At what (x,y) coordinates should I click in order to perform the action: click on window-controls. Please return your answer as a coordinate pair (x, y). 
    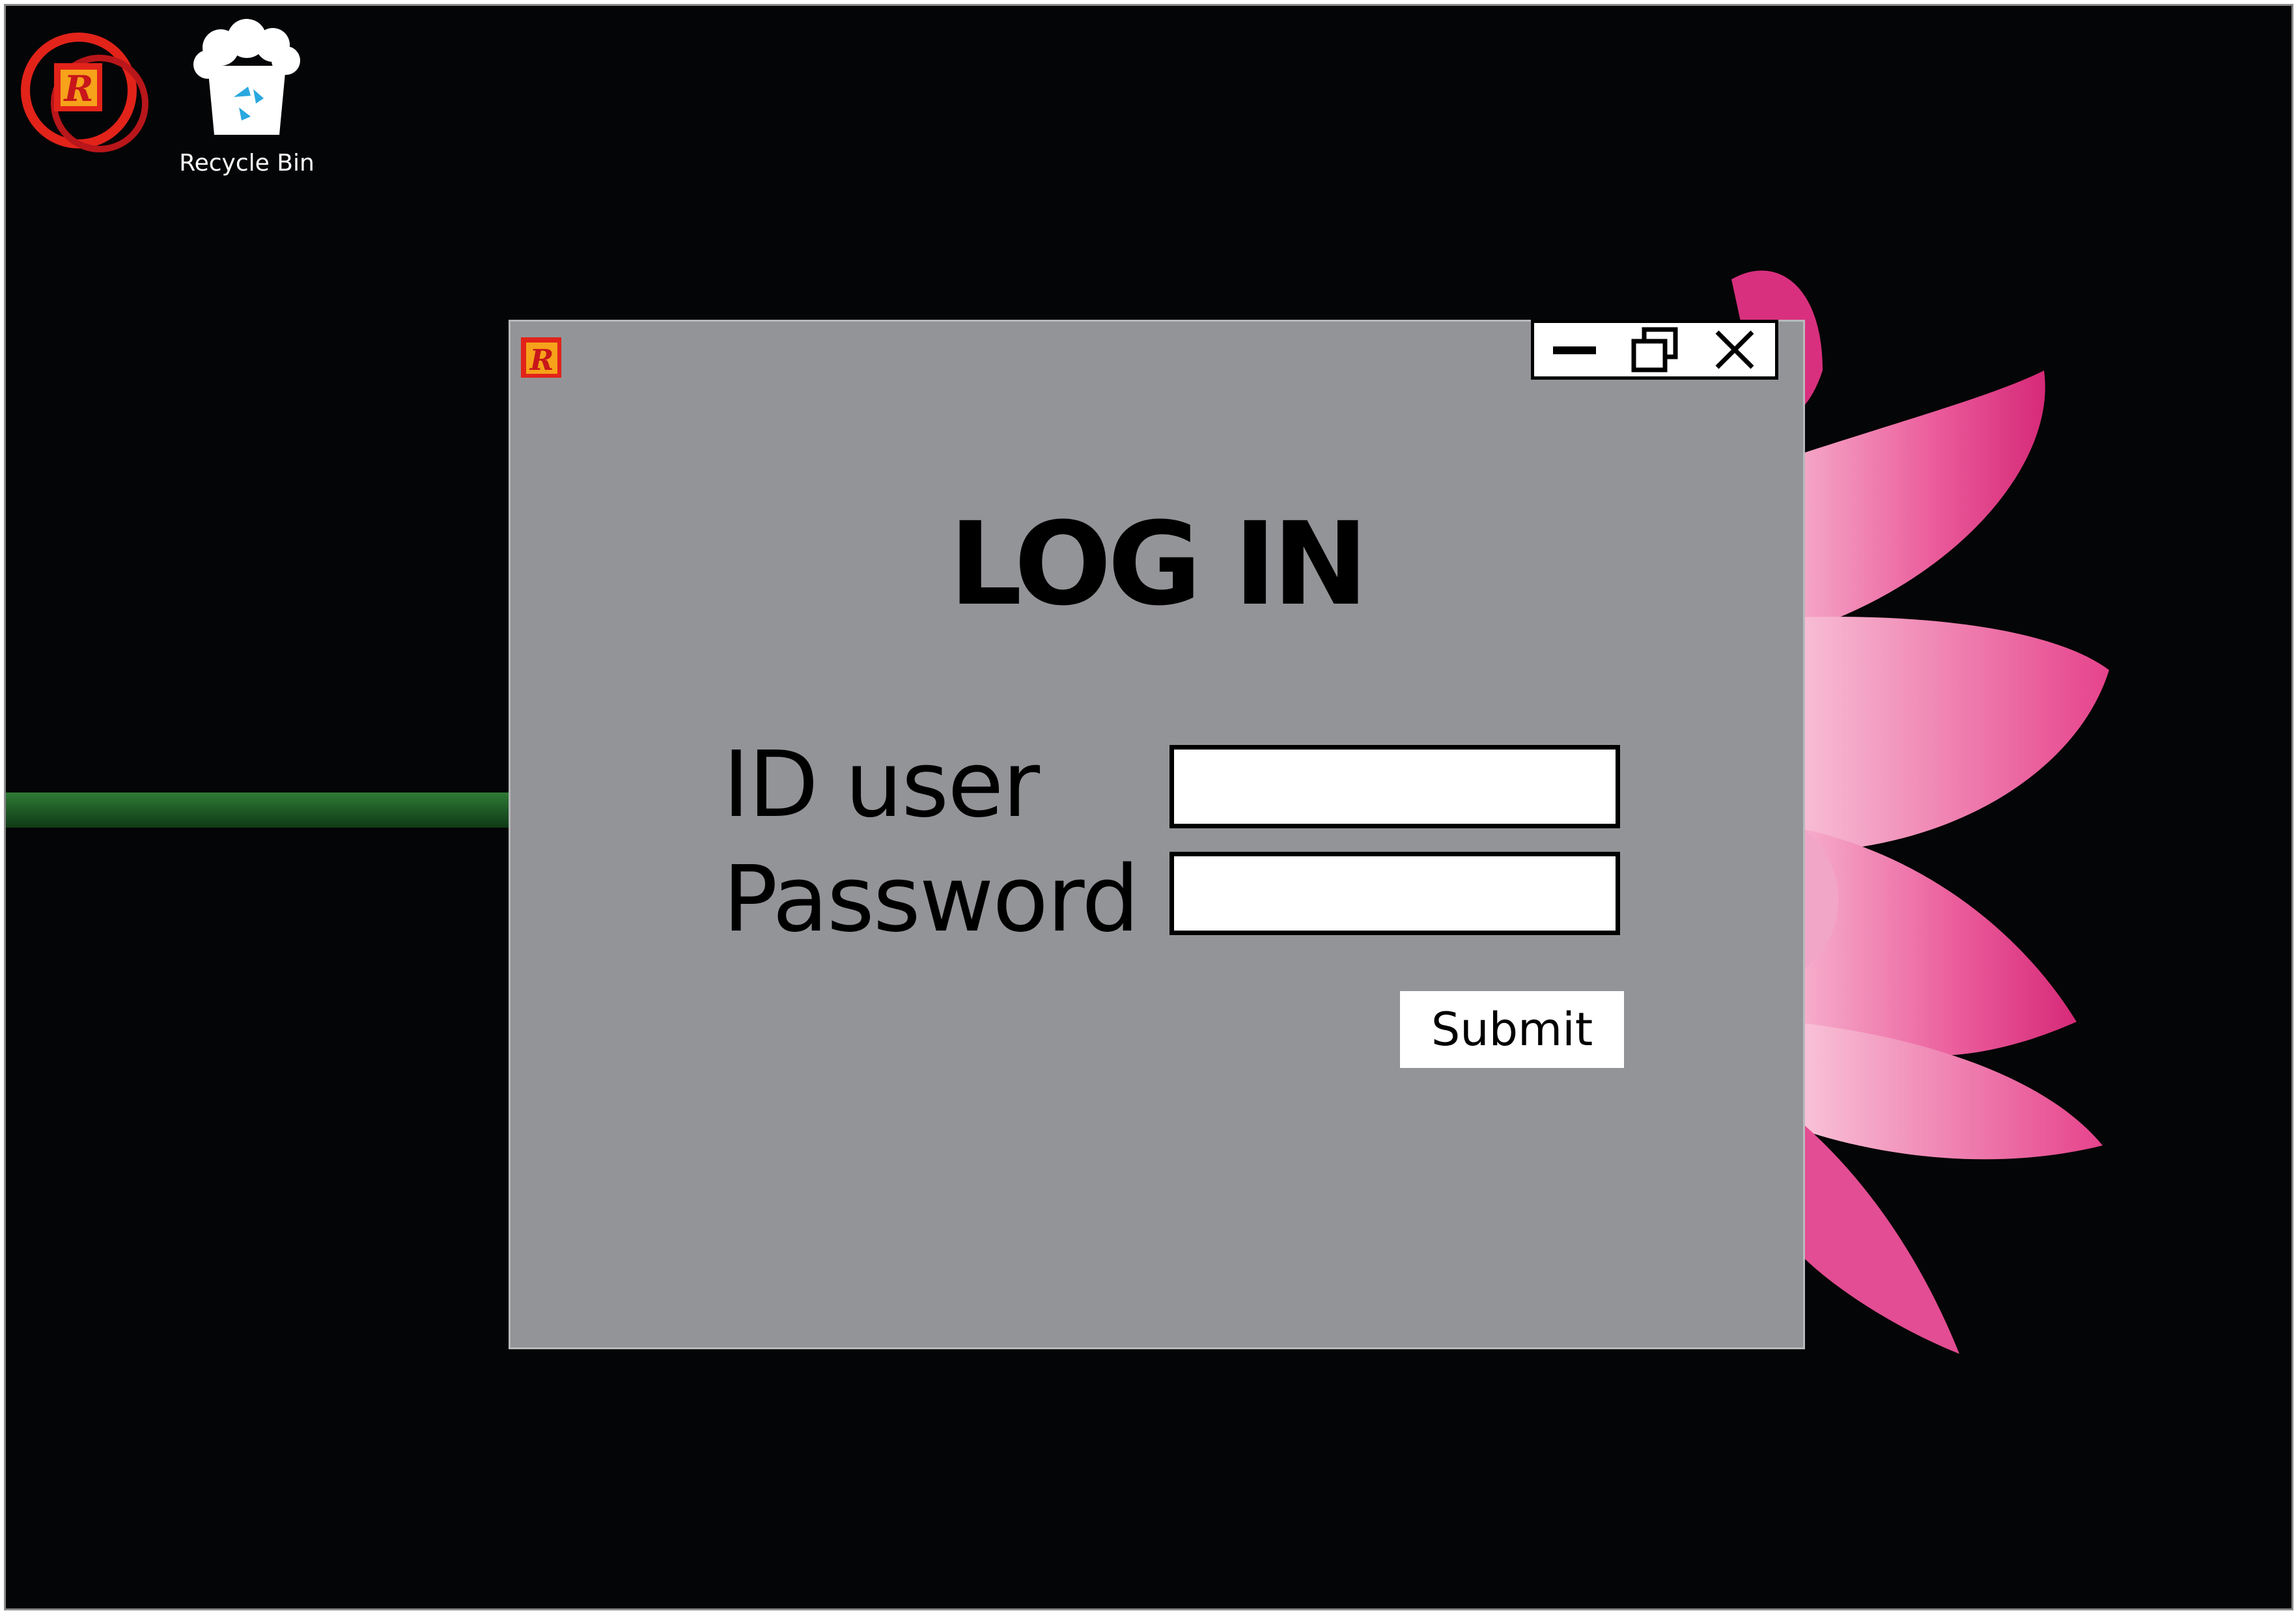
    Looking at the image, I should click on (1655, 350).